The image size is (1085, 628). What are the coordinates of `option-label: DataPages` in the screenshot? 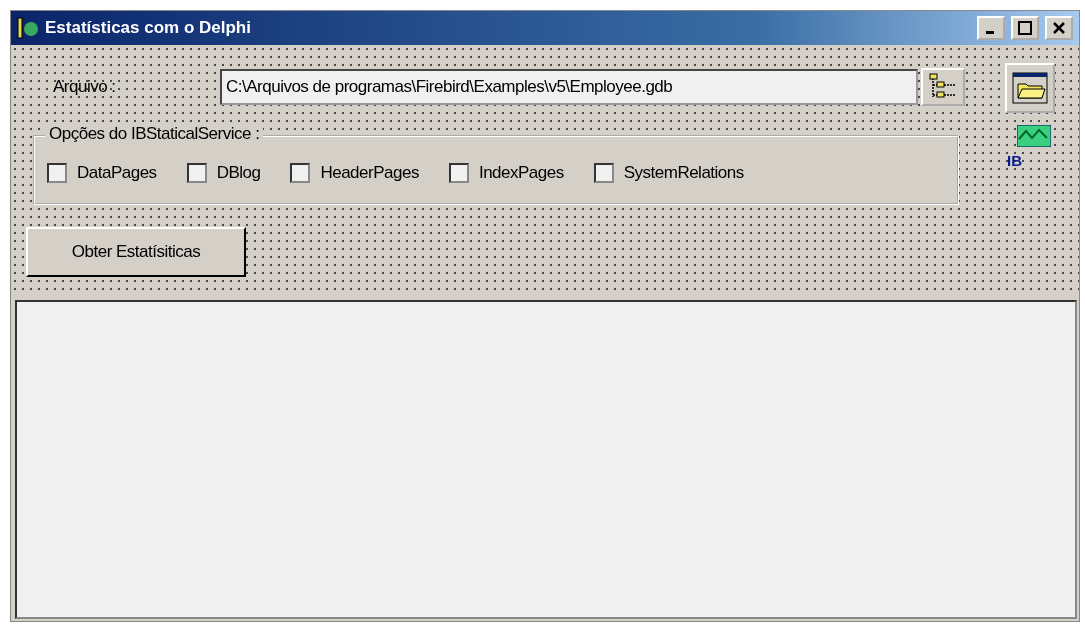 It's located at (117, 173).